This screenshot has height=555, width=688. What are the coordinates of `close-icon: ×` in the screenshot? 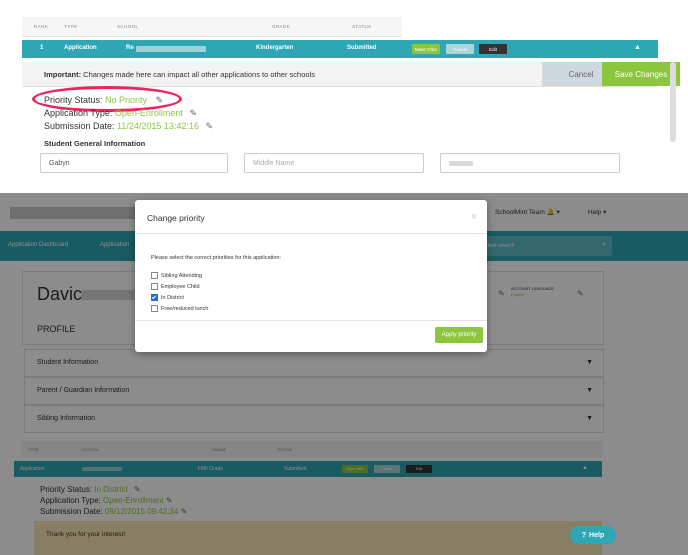 It's located at (474, 217).